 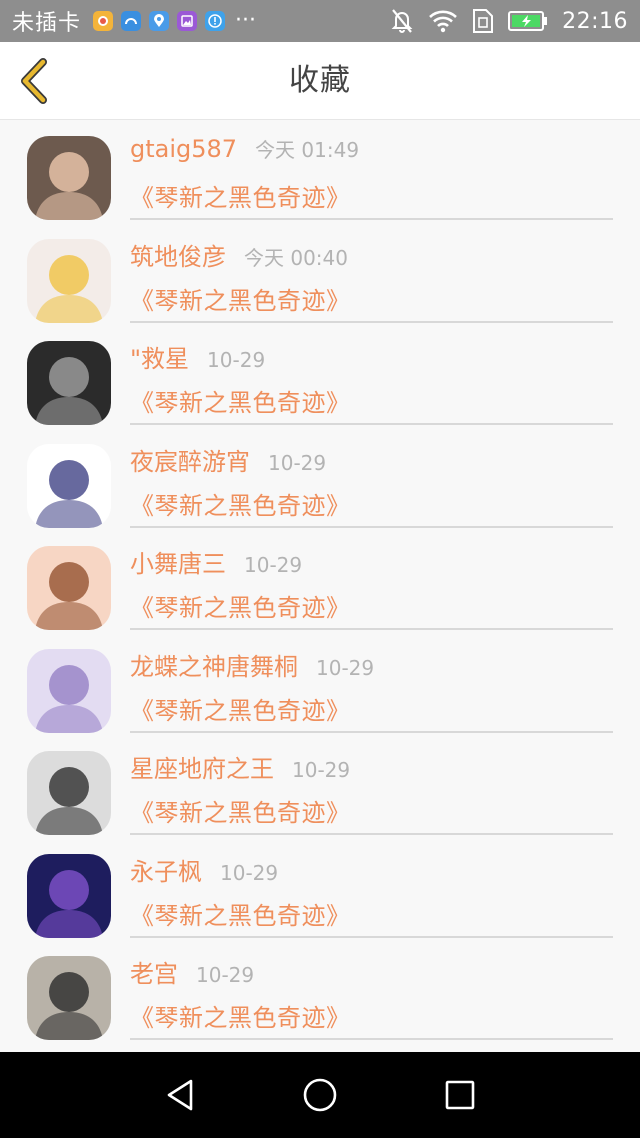 What do you see at coordinates (245, 20) in the screenshot?
I see `more-notifications-indicator: ···` at bounding box center [245, 20].